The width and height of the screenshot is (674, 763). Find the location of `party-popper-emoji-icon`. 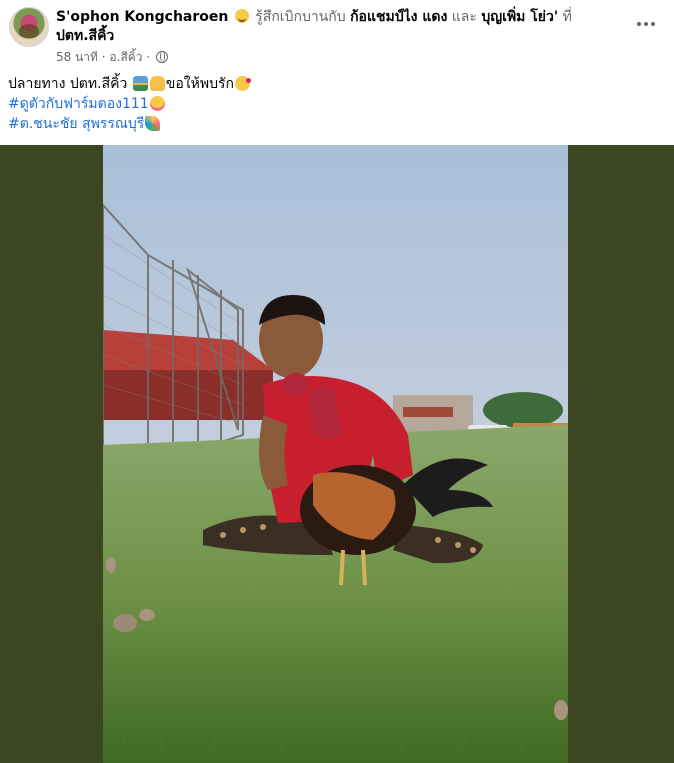

party-popper-emoji-icon is located at coordinates (153, 123).